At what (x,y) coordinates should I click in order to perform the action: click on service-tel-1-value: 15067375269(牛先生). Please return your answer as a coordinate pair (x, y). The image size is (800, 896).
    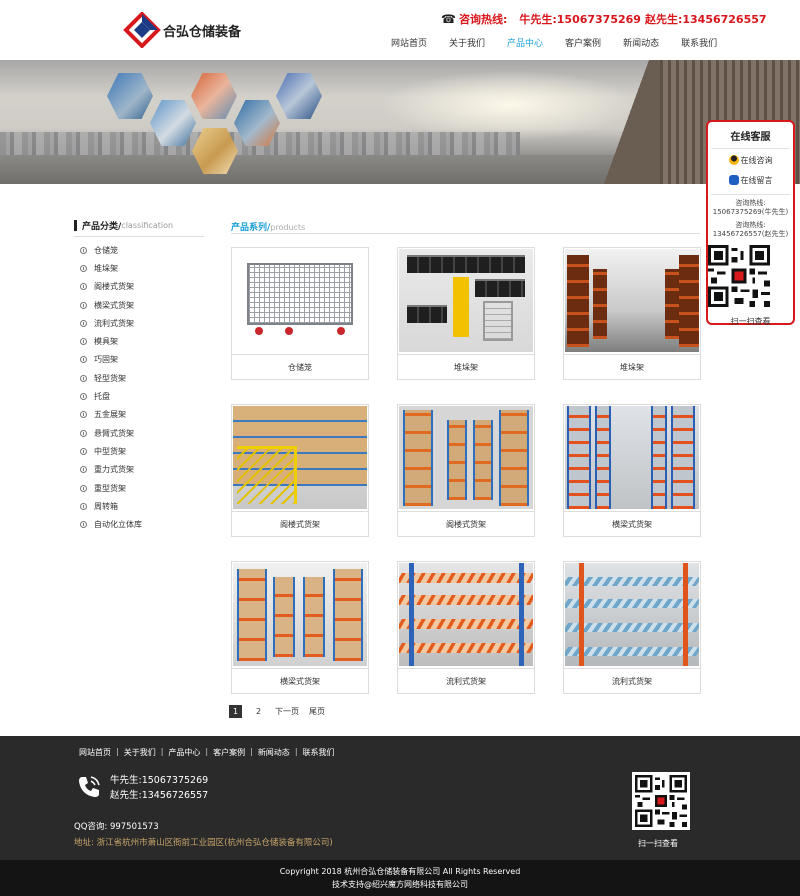
    Looking at the image, I should click on (750, 212).